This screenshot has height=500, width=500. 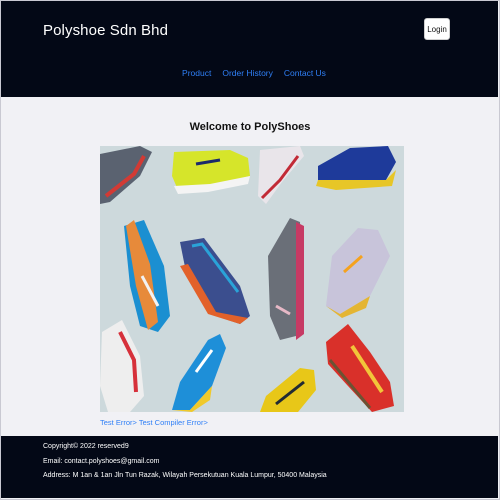 What do you see at coordinates (118, 422) in the screenshot?
I see `test-error-link: Test Error>` at bounding box center [118, 422].